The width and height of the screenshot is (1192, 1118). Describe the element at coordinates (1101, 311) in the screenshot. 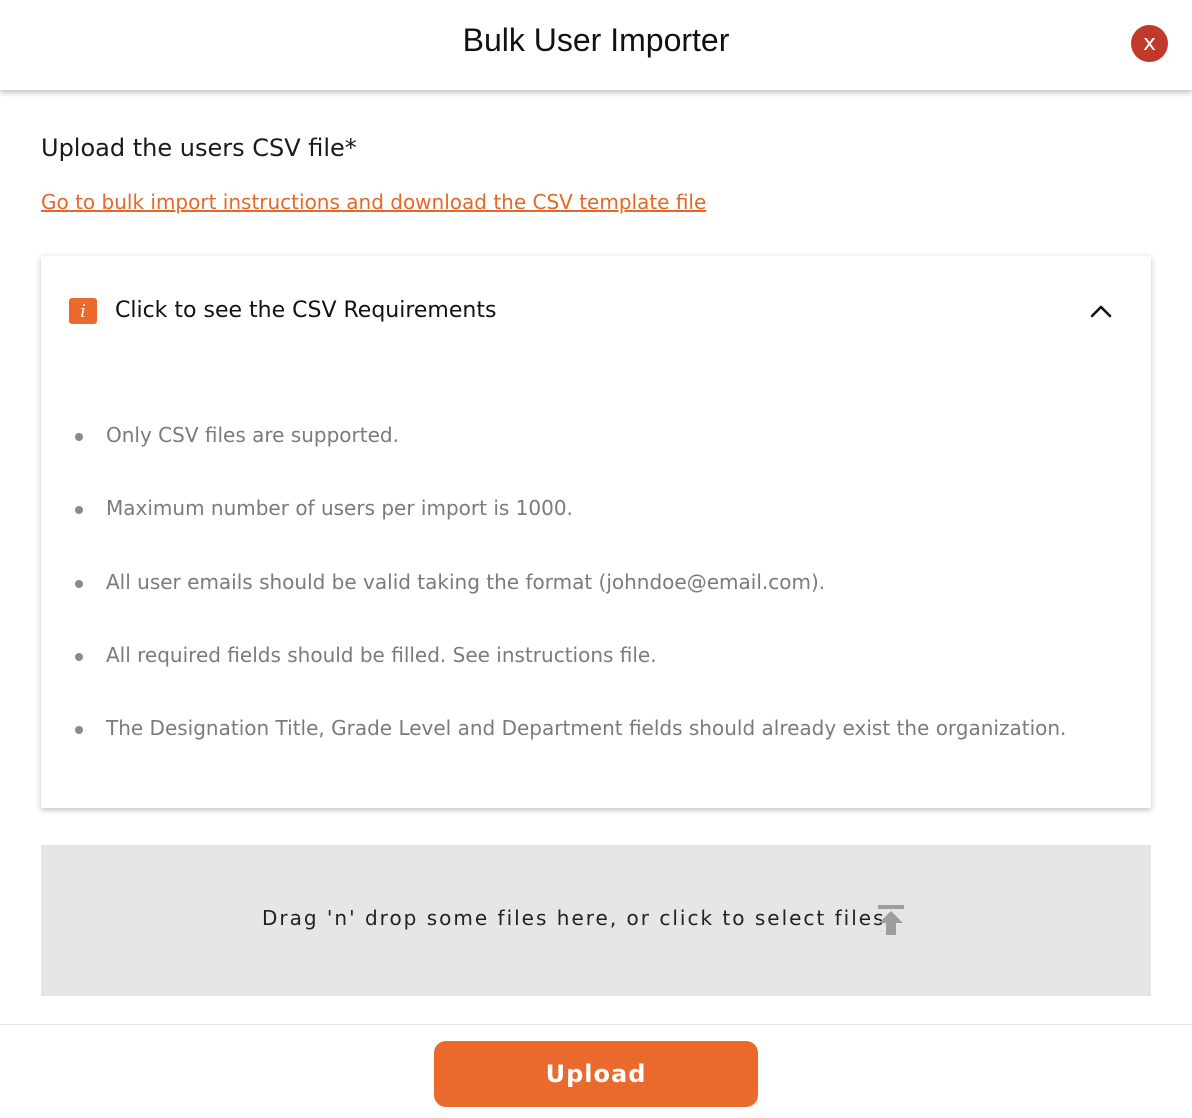

I see `chevron-up-icon` at that location.